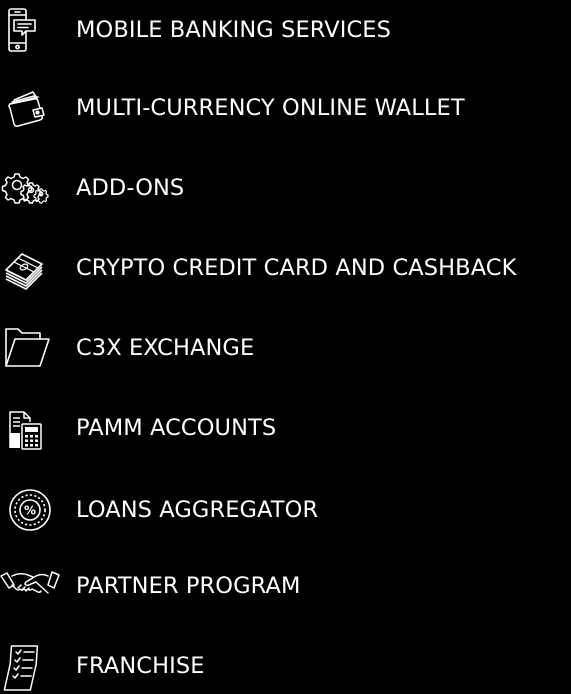 The height and width of the screenshot is (694, 571). I want to click on menu-item-label: PAMM ACCOUNTS, so click(176, 427).